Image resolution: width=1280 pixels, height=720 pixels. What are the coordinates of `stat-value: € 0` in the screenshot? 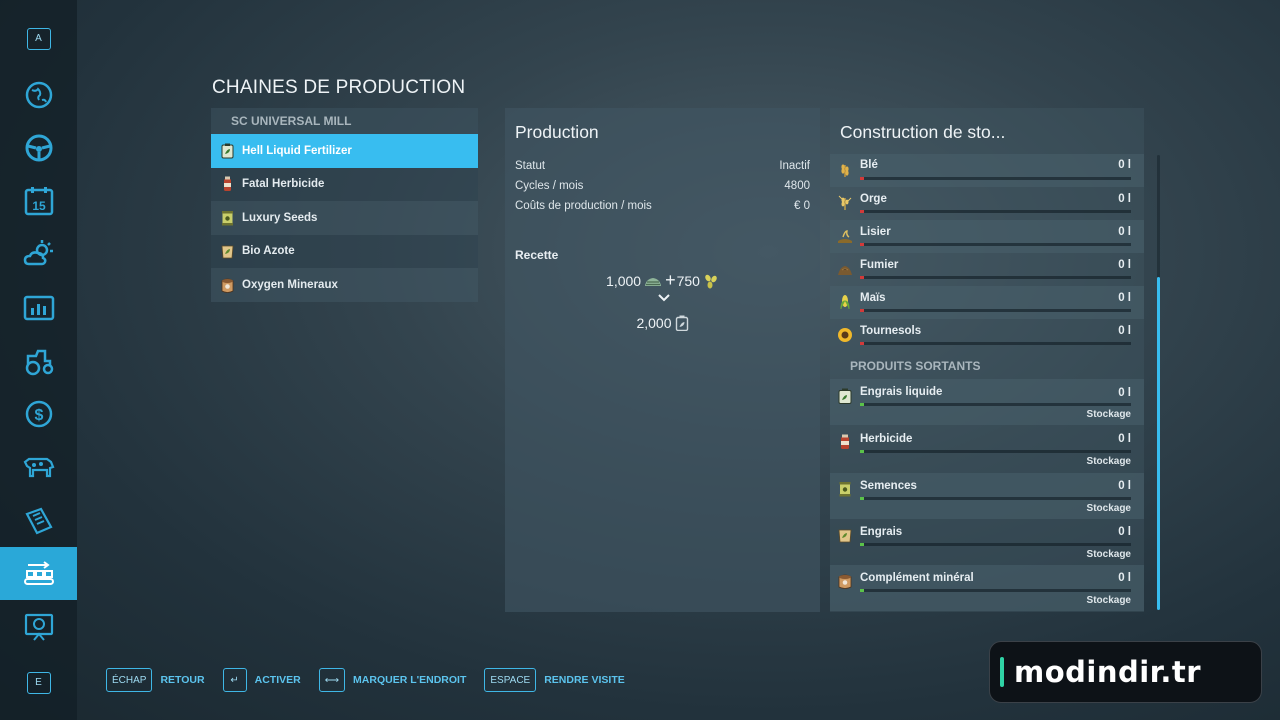 It's located at (802, 206).